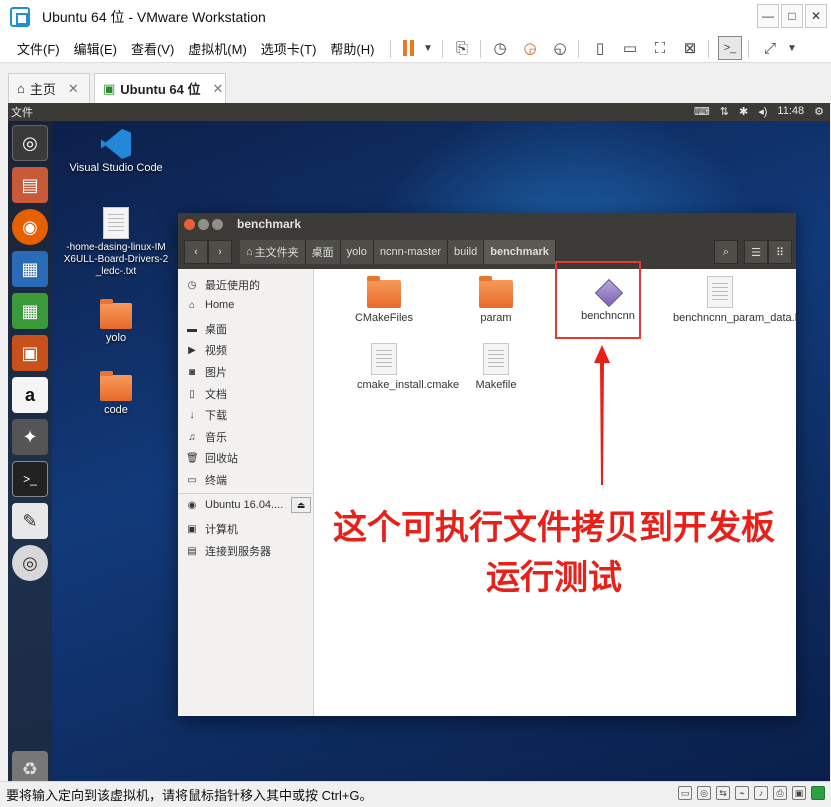  I want to click on clock: 11:48, so click(790, 111).